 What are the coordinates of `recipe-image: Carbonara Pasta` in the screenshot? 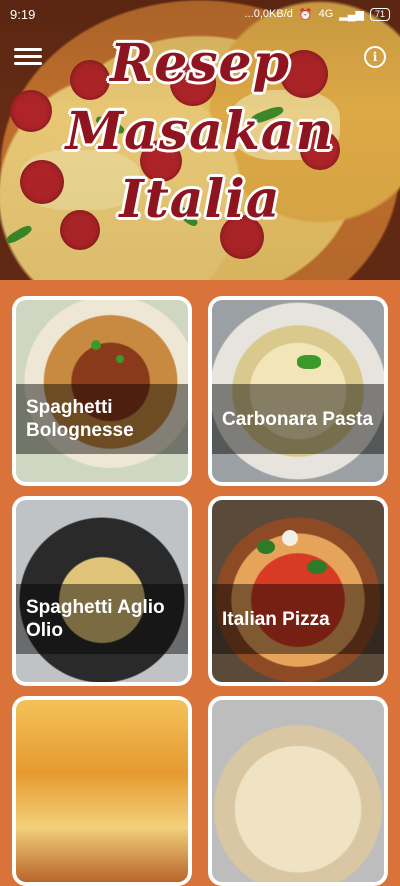 It's located at (298, 391).